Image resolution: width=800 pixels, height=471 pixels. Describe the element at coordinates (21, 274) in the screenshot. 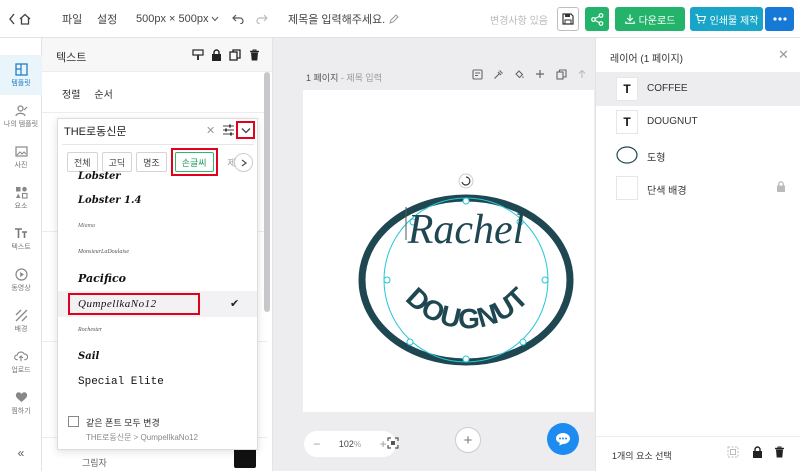

I see `video-icon` at that location.